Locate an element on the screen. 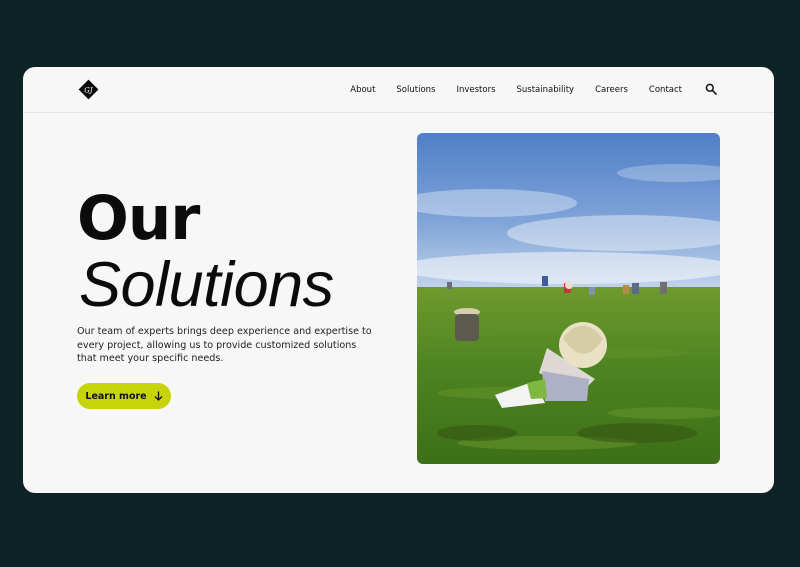 The image size is (800, 567). arrow-down-icon is located at coordinates (158, 396).